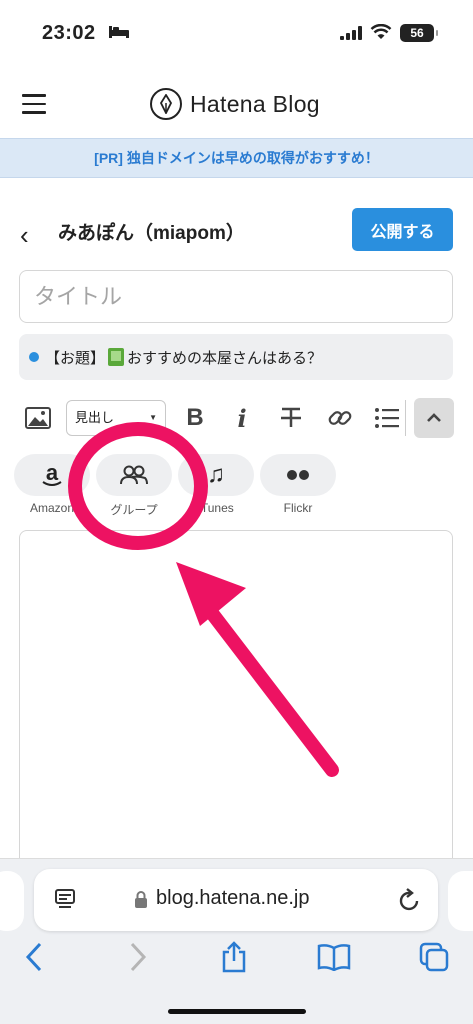 Image resolution: width=473 pixels, height=1024 pixels. Describe the element at coordinates (298, 508) in the screenshot. I see `flickr-label: Flickr` at that location.